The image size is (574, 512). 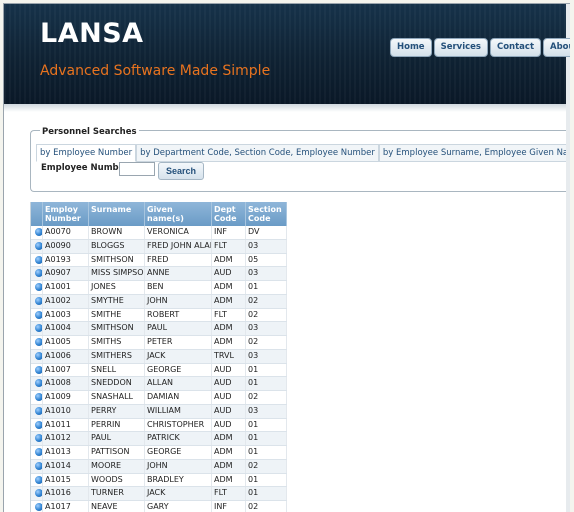 What do you see at coordinates (159, 439) in the screenshot?
I see `table-row: A1012 PAUL PATRICK ADM 01` at bounding box center [159, 439].